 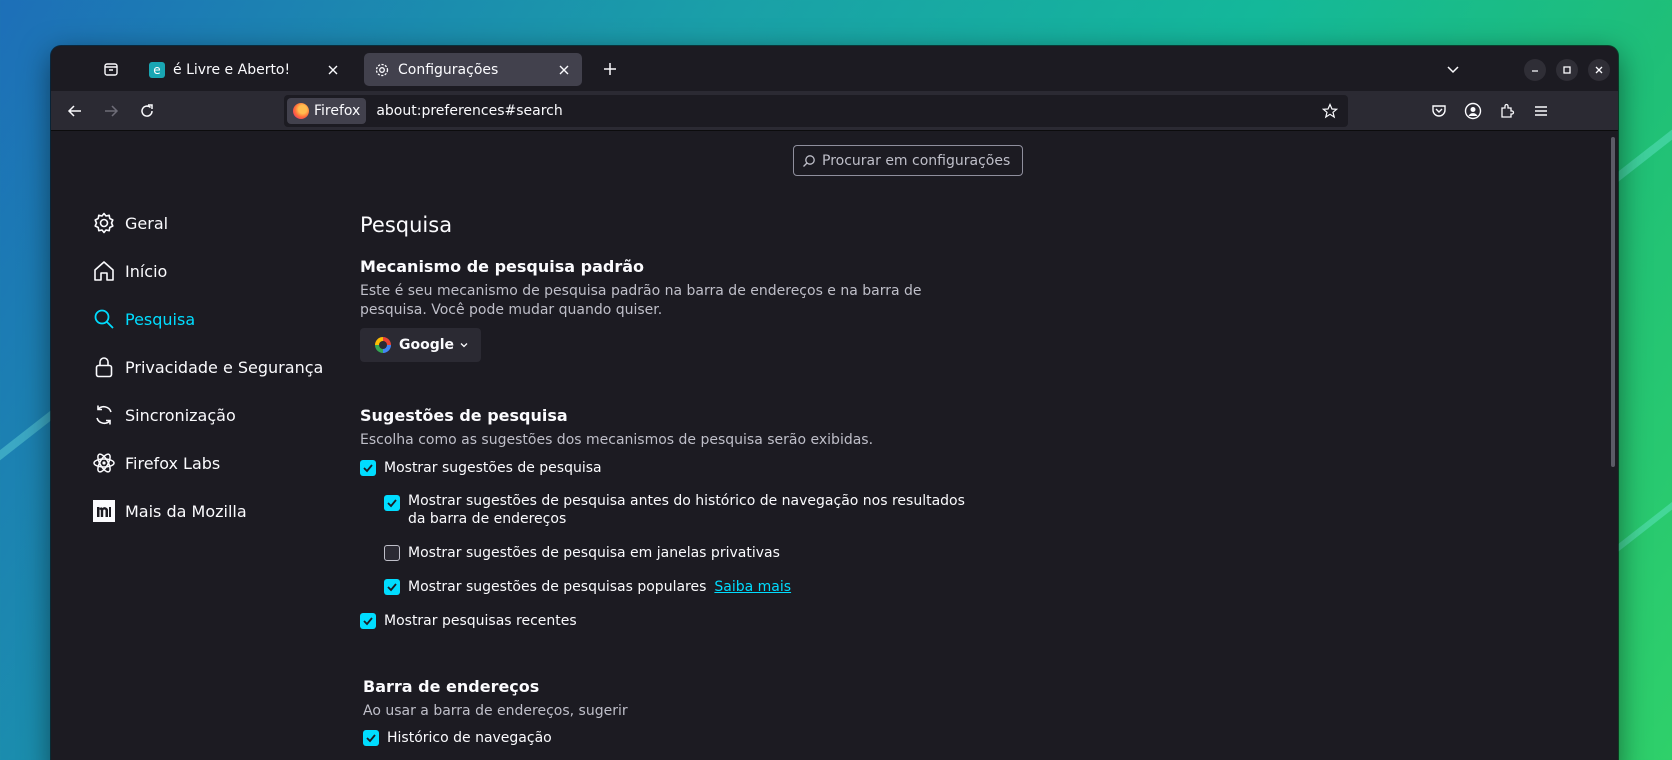 I want to click on hamburger-icon, so click(x=1541, y=111).